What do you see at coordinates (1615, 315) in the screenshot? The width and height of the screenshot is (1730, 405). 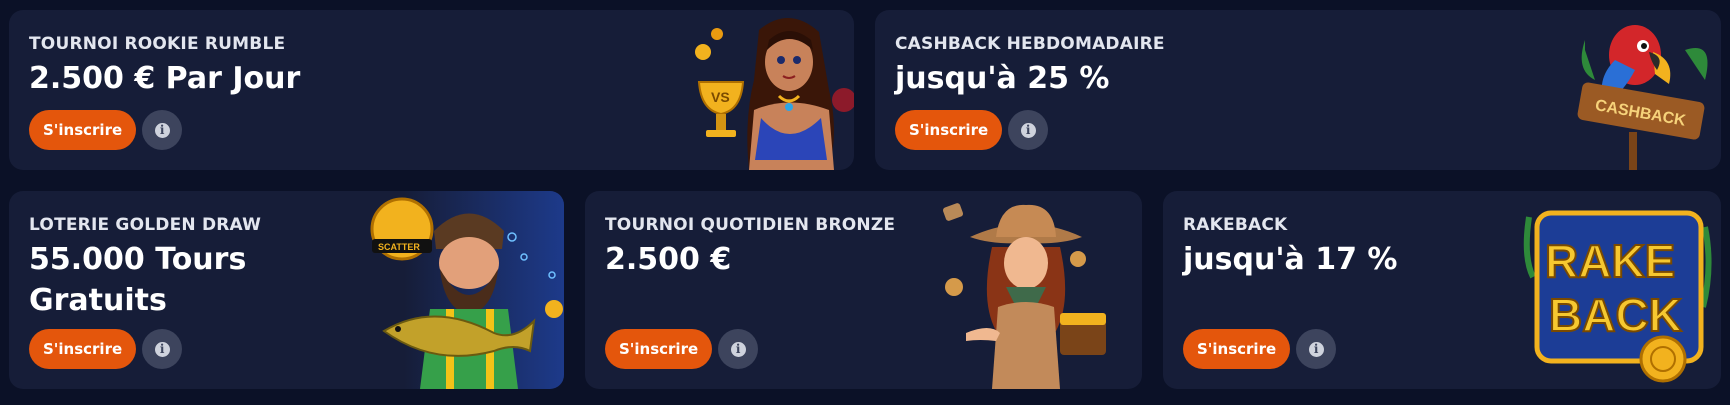 I see `svg-text: BACK` at bounding box center [1615, 315].